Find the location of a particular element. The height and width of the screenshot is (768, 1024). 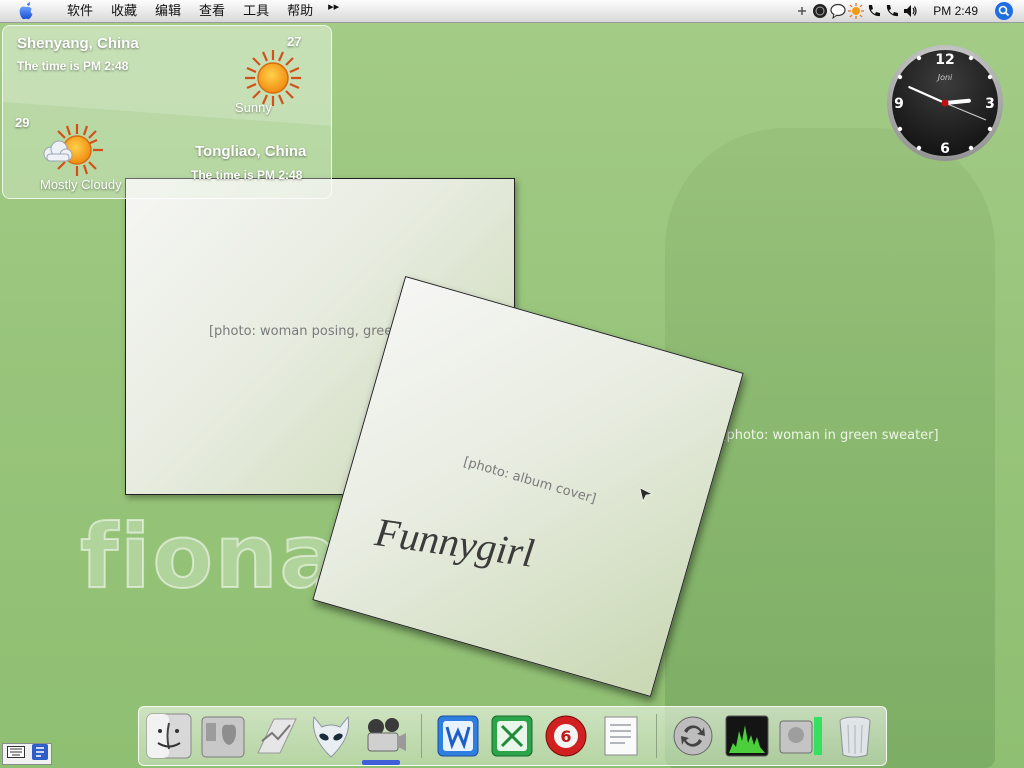

menu-tools: 工具 is located at coordinates (256, 11).